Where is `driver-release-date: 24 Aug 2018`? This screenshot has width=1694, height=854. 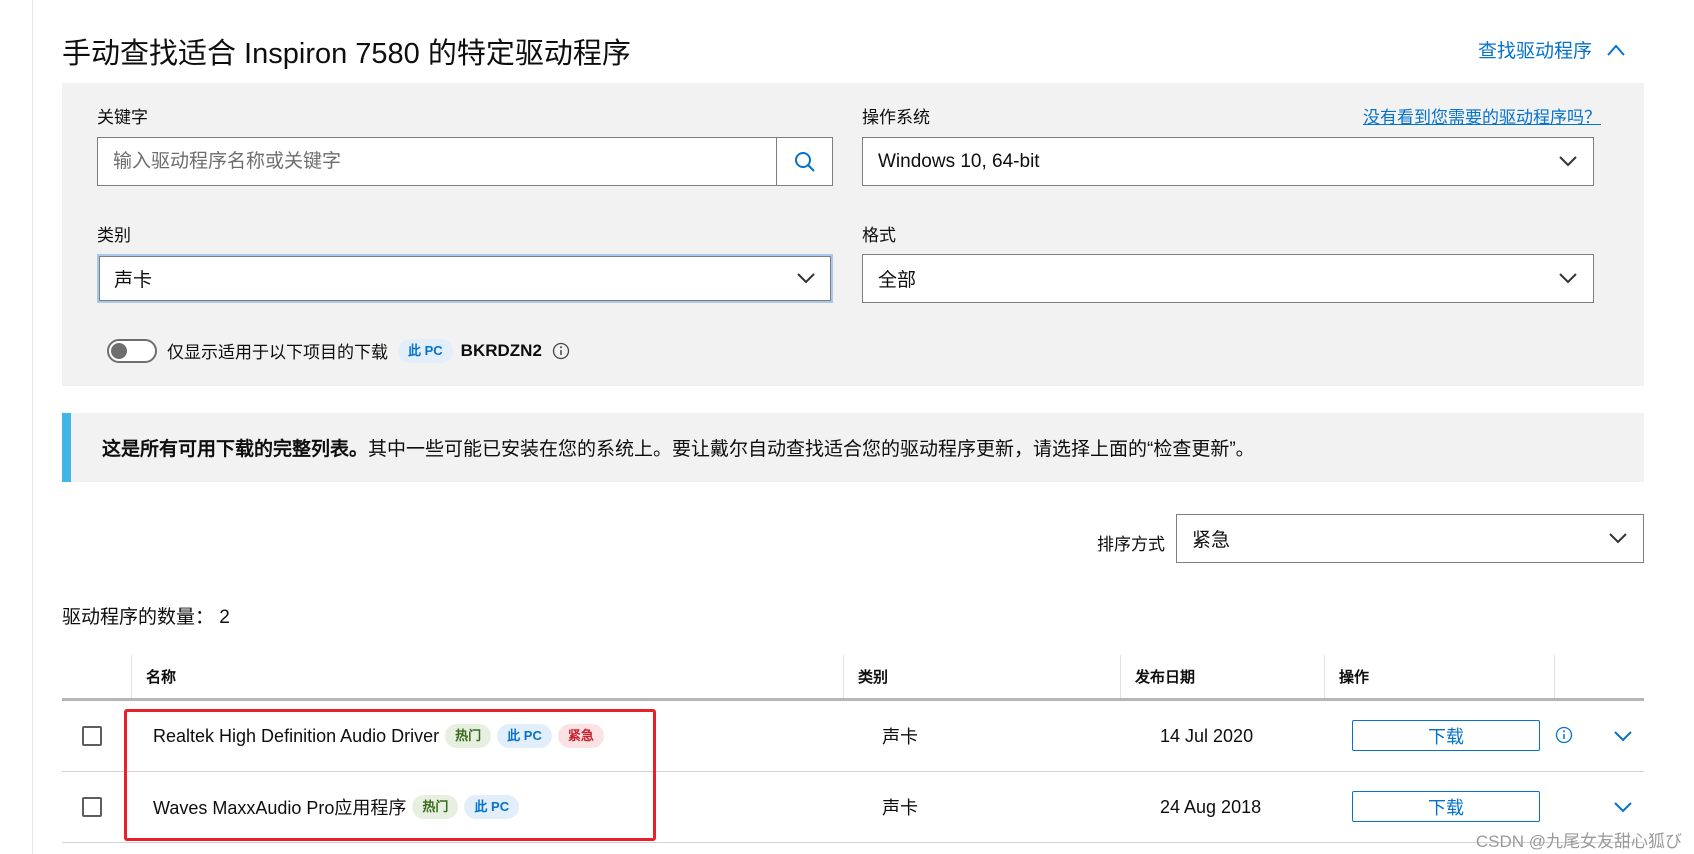 driver-release-date: 24 Aug 2018 is located at coordinates (1211, 806).